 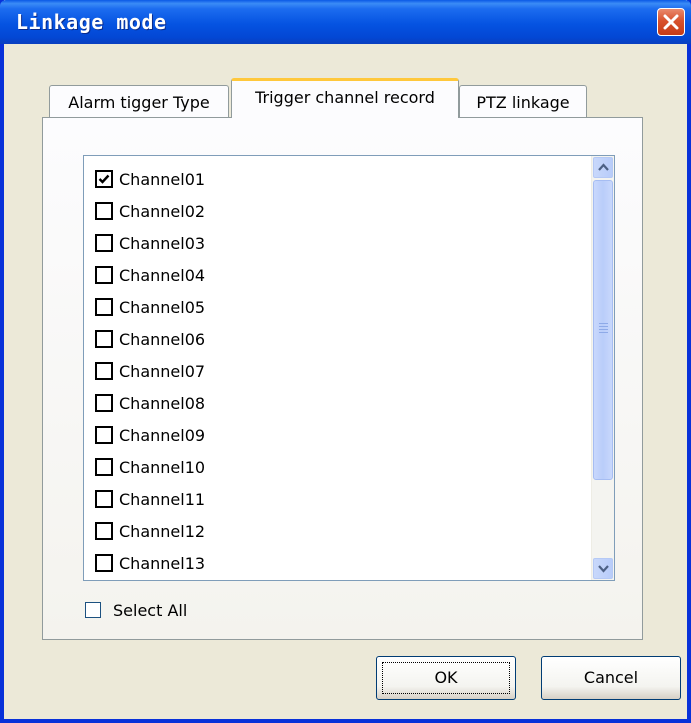 What do you see at coordinates (340, 468) in the screenshot?
I see `channel-list-item: Channel10` at bounding box center [340, 468].